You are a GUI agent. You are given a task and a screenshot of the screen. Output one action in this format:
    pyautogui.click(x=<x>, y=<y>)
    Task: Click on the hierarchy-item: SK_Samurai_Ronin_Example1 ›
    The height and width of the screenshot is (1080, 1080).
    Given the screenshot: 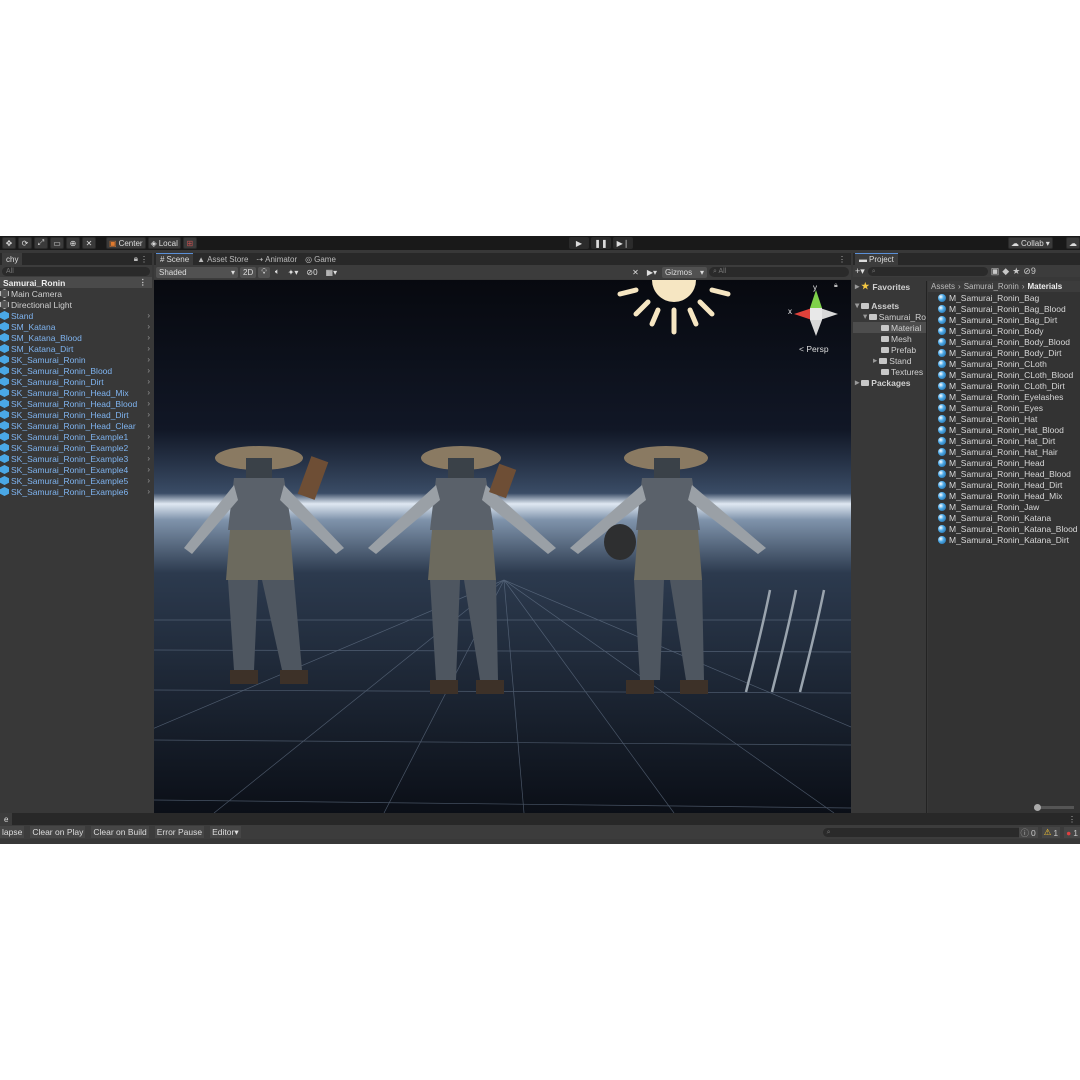 What is the action you would take?
    pyautogui.click(x=76, y=436)
    